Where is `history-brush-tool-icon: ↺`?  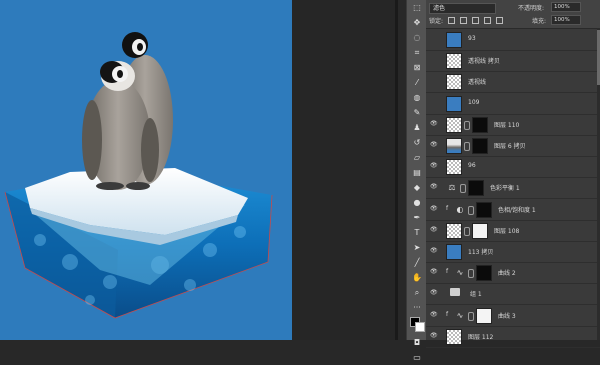
history-brush-tool-icon: ↺ is located at coordinates (417, 142).